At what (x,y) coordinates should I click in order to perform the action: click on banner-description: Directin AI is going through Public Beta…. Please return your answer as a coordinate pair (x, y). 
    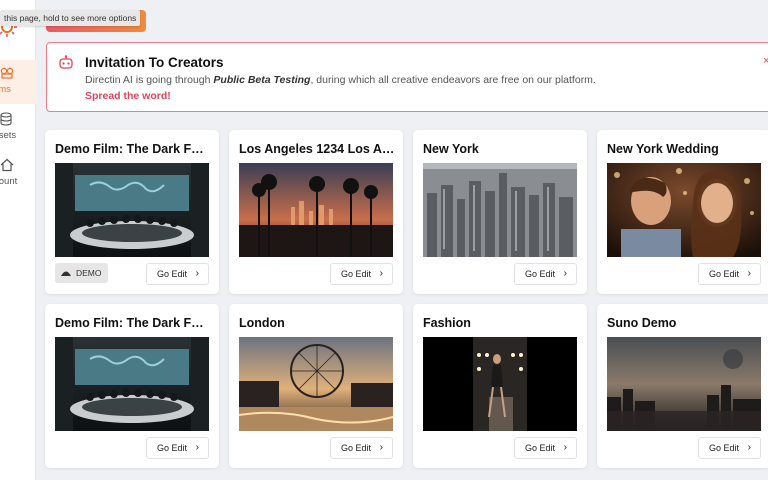
    Looking at the image, I should click on (340, 80).